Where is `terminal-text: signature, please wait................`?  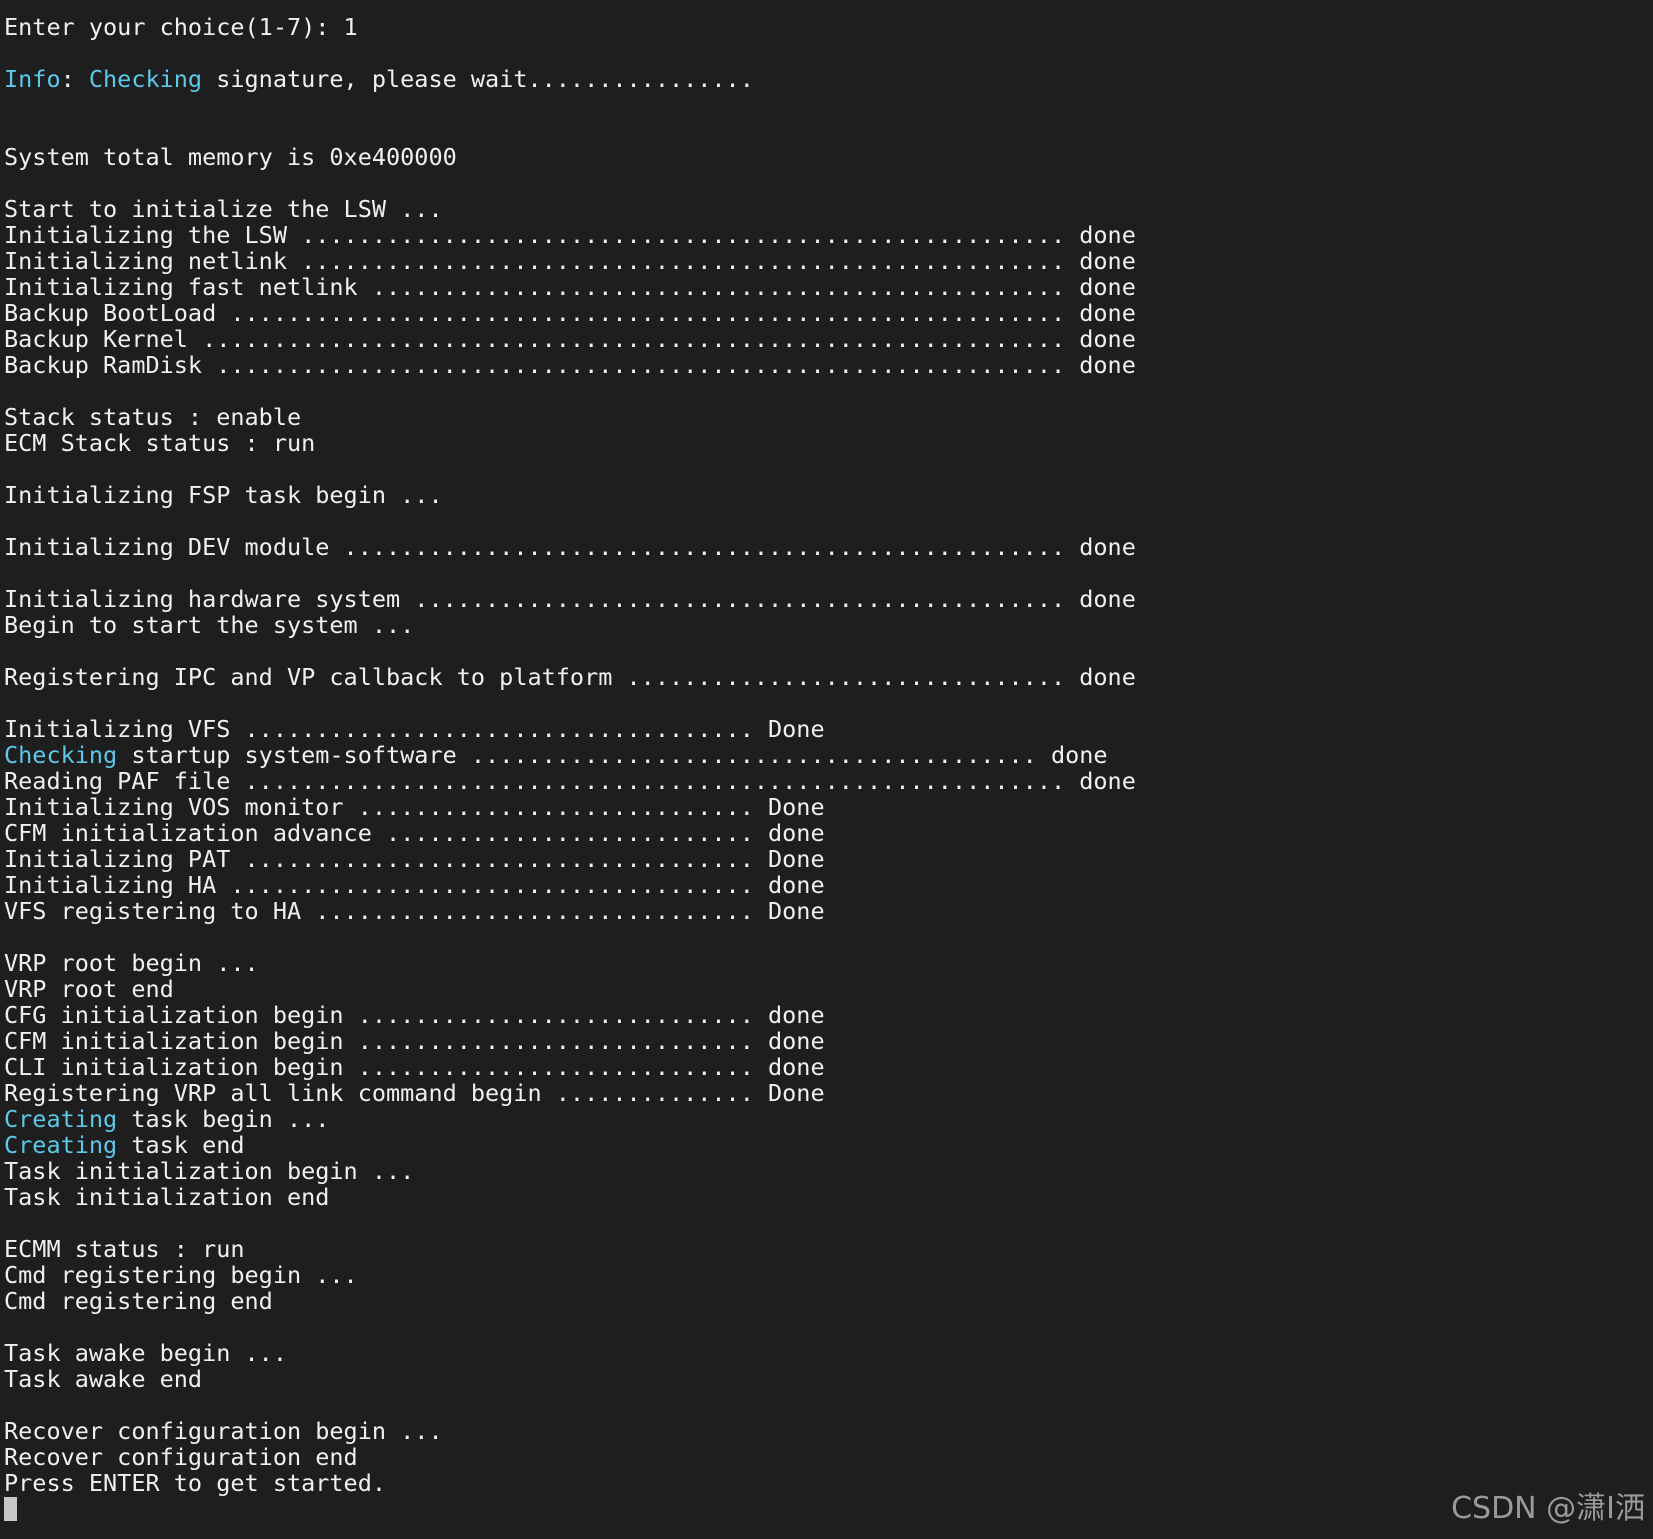
terminal-text: signature, please wait................ is located at coordinates (478, 79).